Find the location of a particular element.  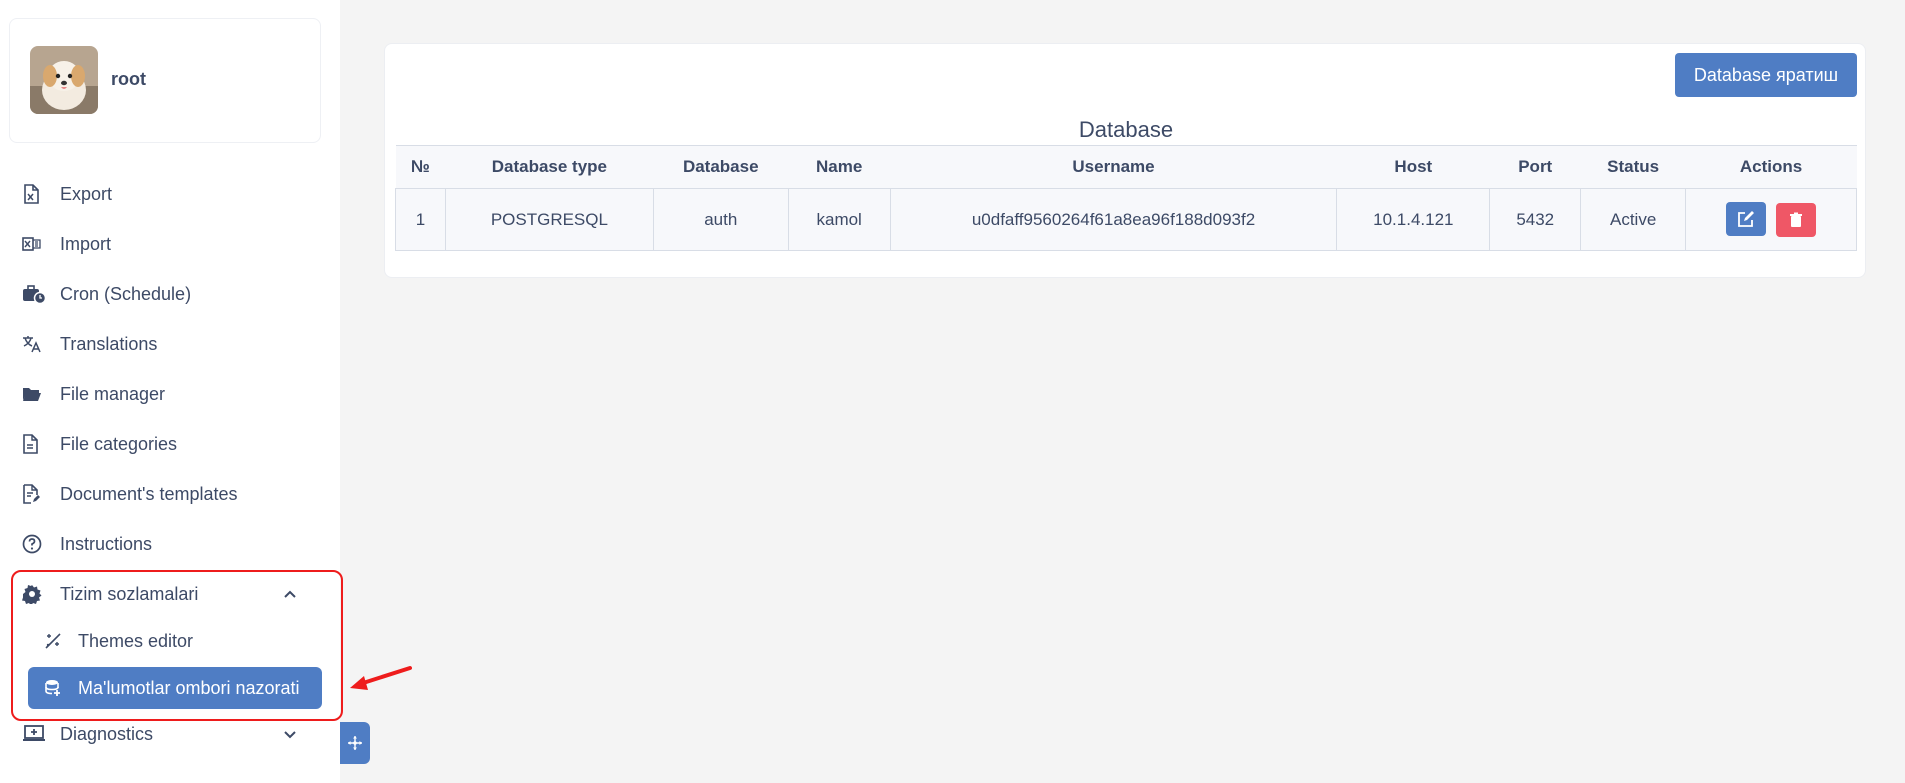

column-header: № is located at coordinates (420, 167).